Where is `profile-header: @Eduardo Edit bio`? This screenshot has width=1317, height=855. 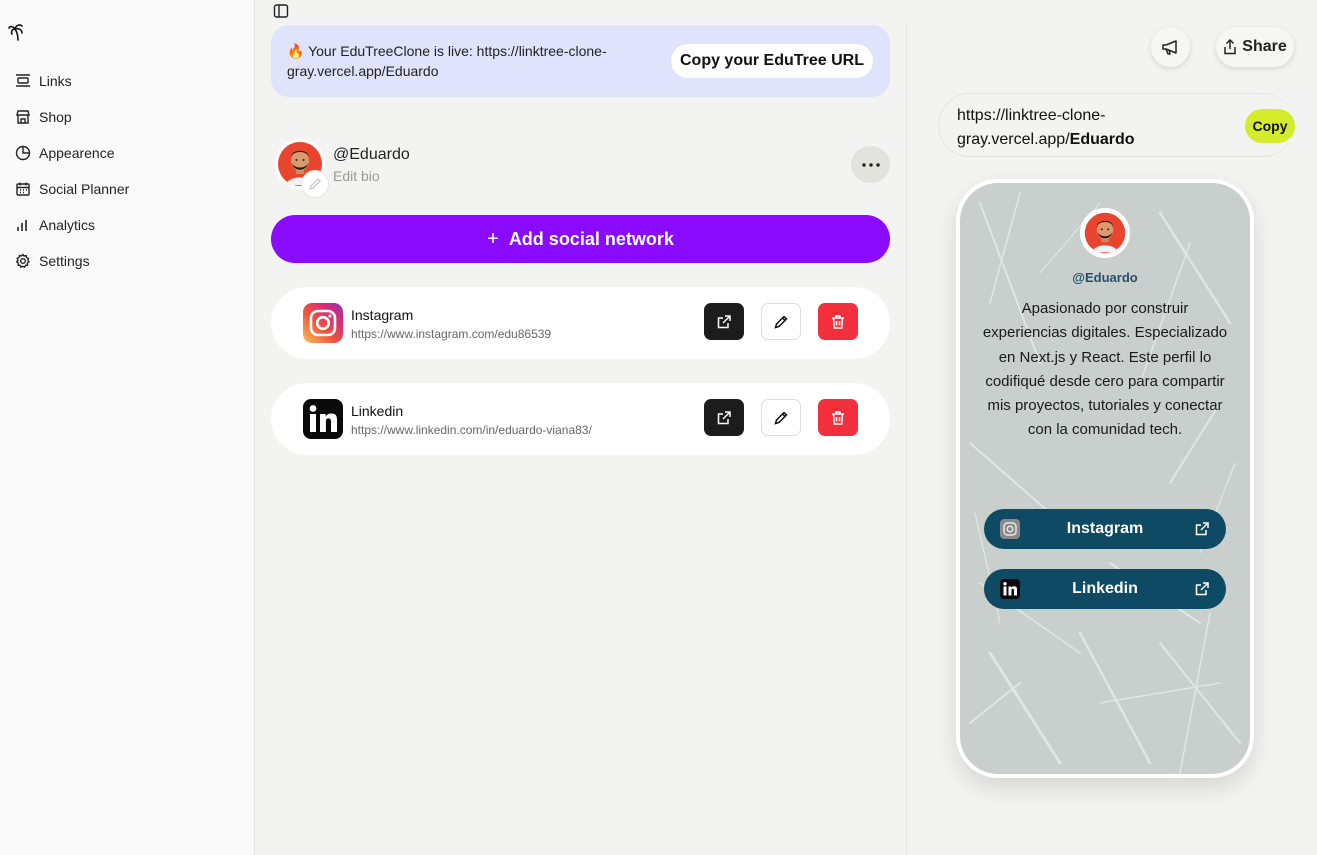
profile-header: @Eduardo Edit bio is located at coordinates (580, 168).